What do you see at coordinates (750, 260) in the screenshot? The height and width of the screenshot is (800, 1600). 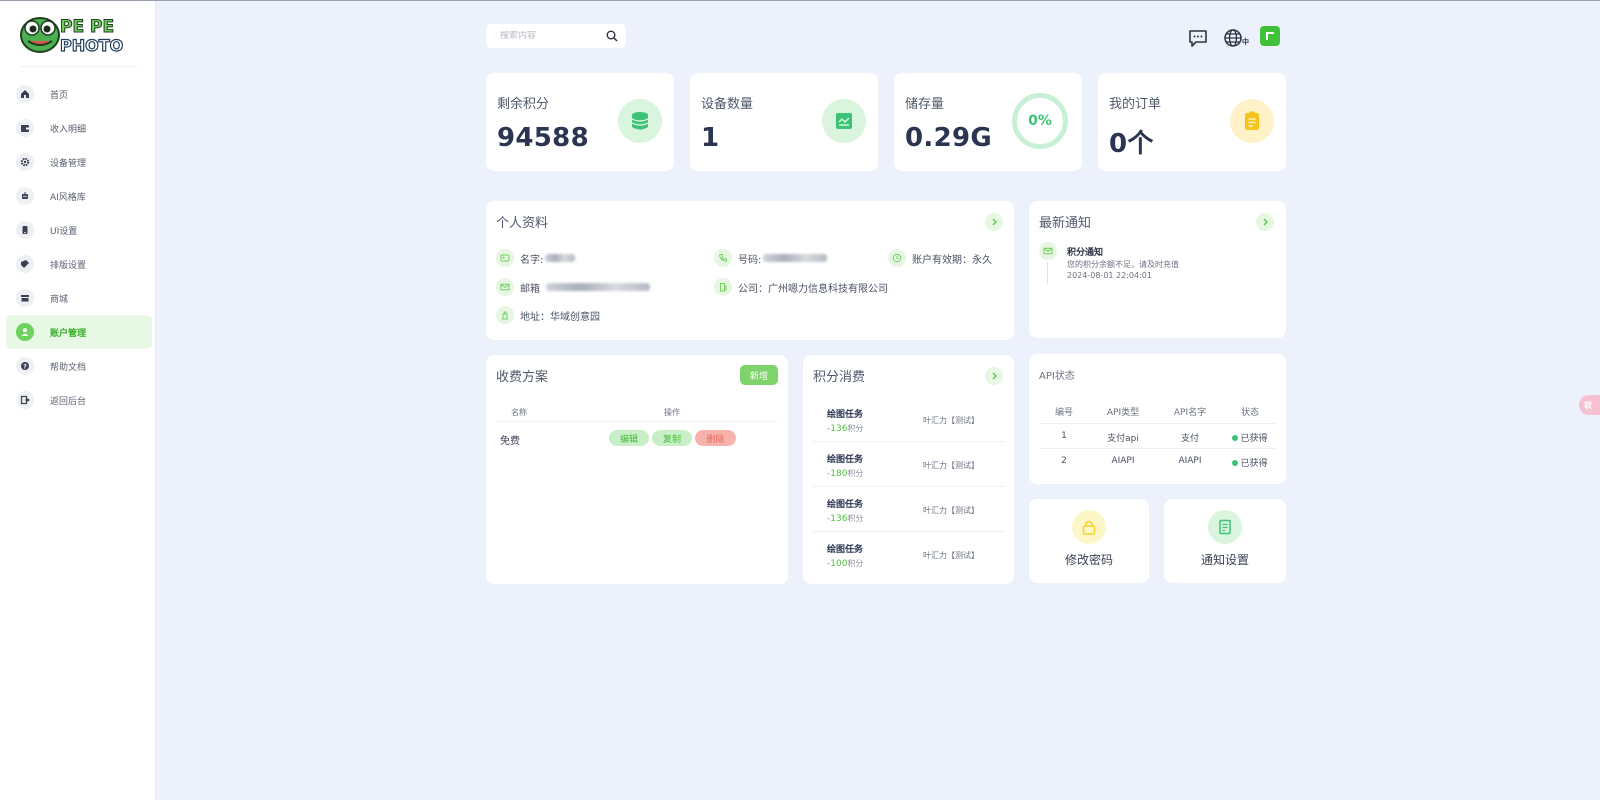 I see `phone-label: 号码:` at bounding box center [750, 260].